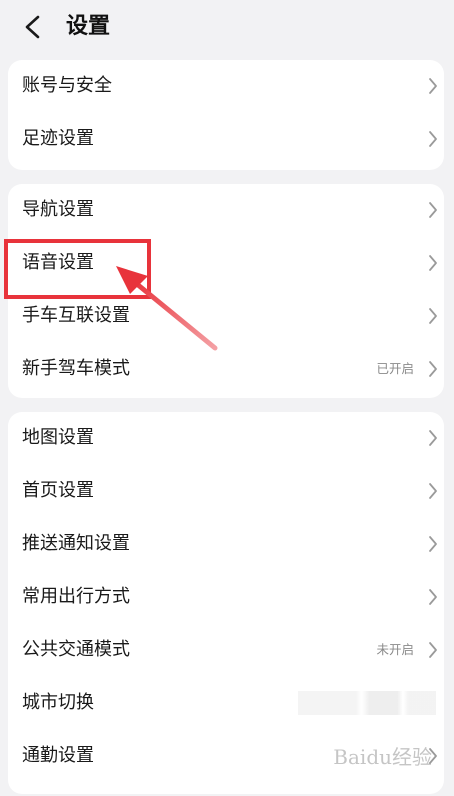 The width and height of the screenshot is (454, 796). What do you see at coordinates (58, 138) in the screenshot?
I see `settings-item-label: 足迹设置` at bounding box center [58, 138].